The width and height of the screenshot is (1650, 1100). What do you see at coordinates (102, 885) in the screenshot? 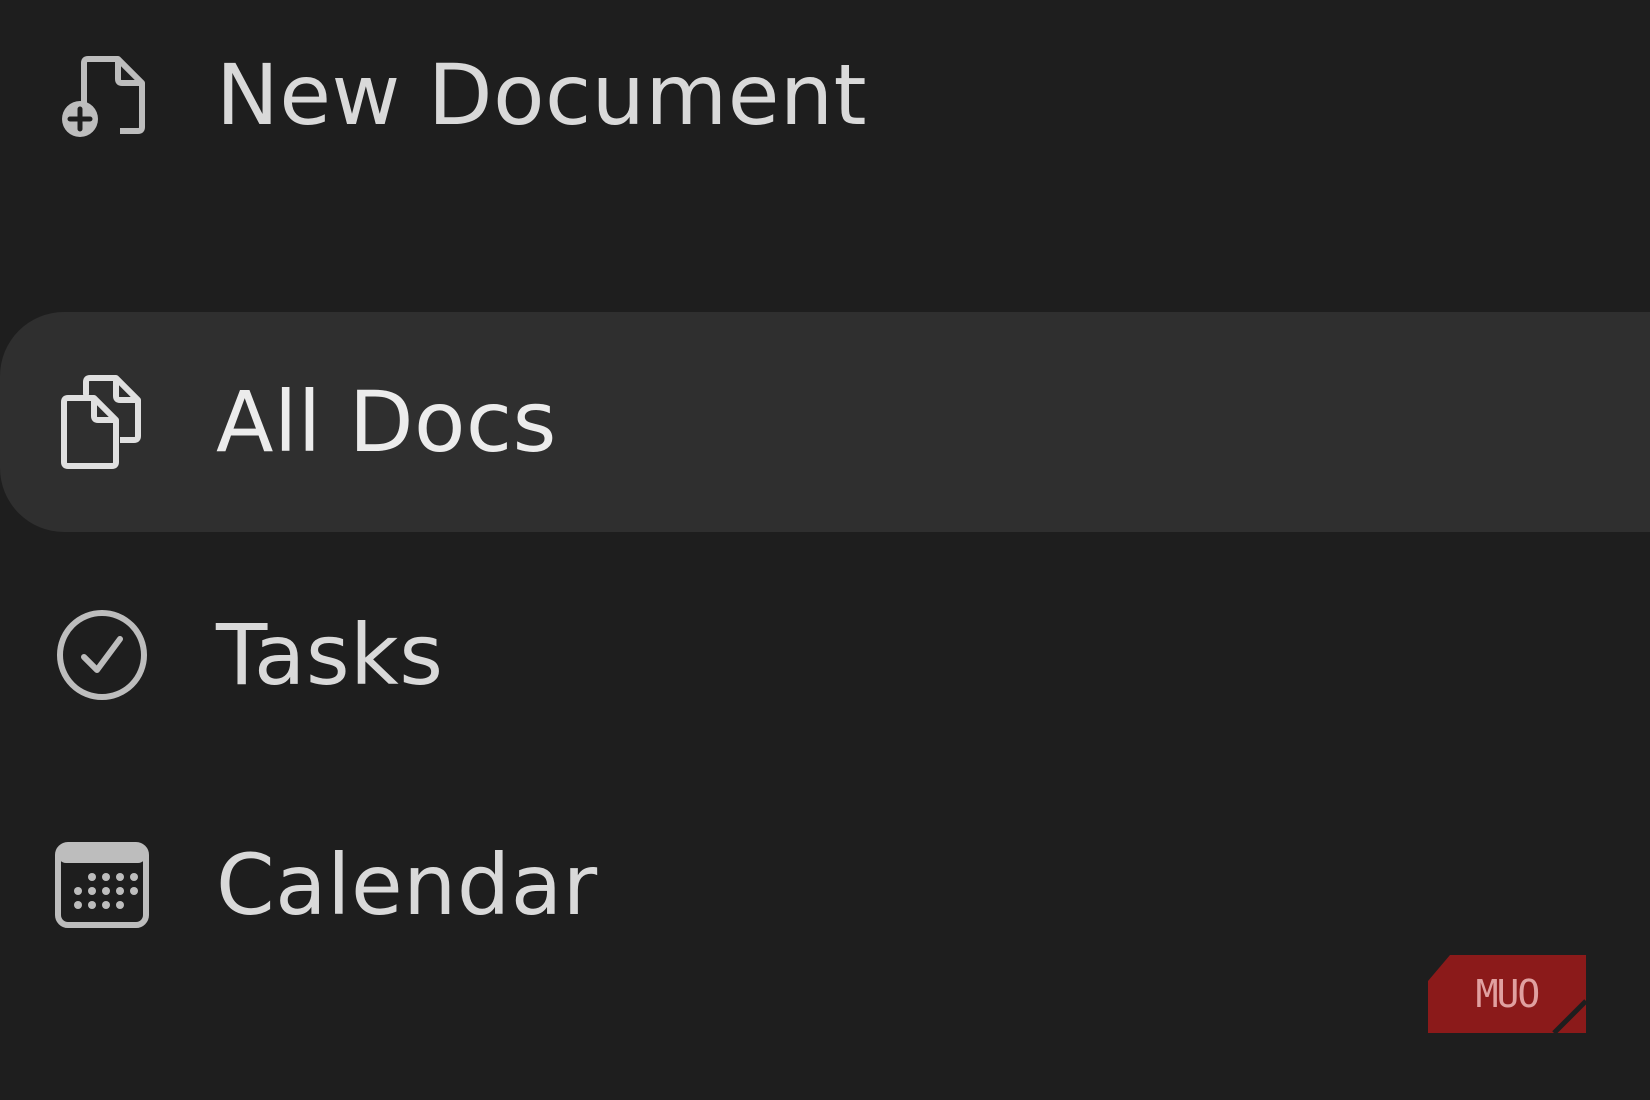
I see `calendar-icon` at bounding box center [102, 885].